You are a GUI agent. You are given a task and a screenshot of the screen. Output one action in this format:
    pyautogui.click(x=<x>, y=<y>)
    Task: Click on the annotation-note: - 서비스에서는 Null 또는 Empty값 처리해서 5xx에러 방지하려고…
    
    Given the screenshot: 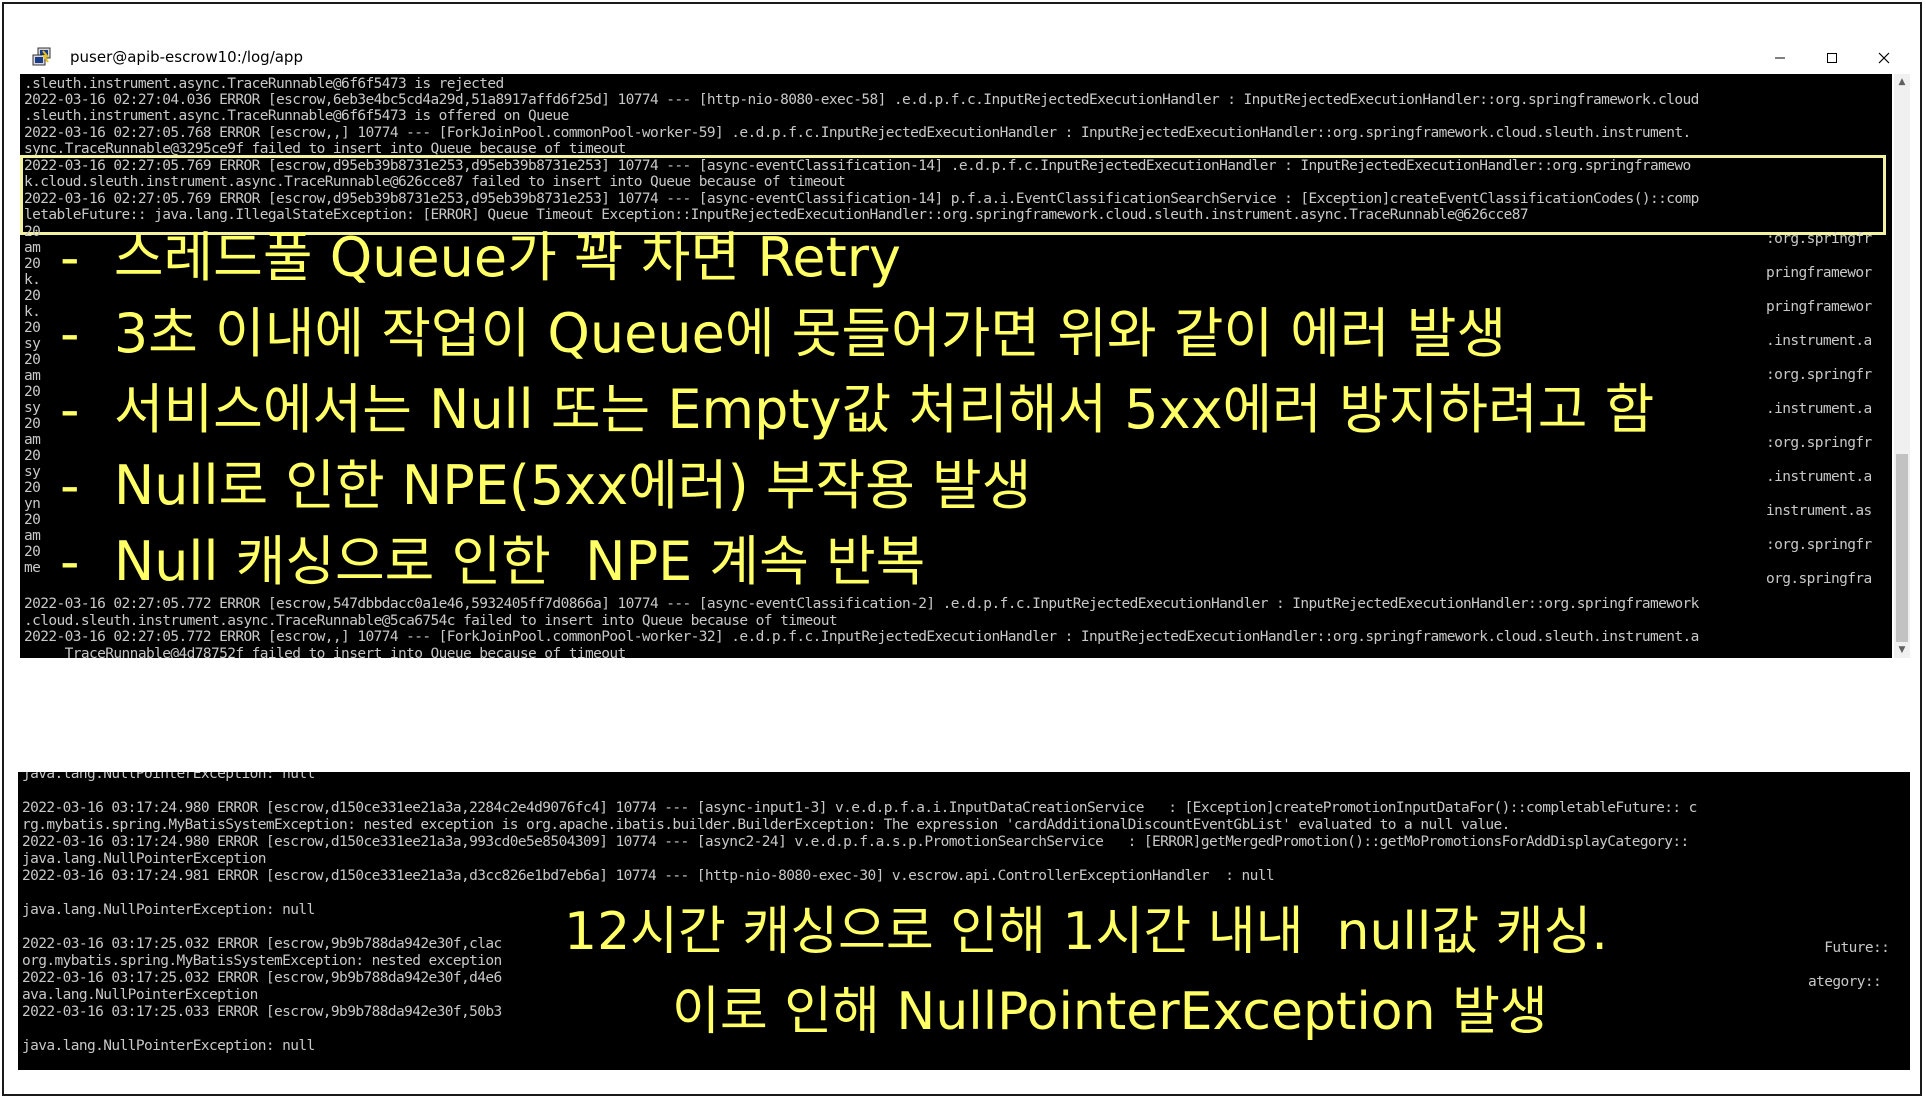 What is the action you would take?
    pyautogui.click(x=857, y=409)
    